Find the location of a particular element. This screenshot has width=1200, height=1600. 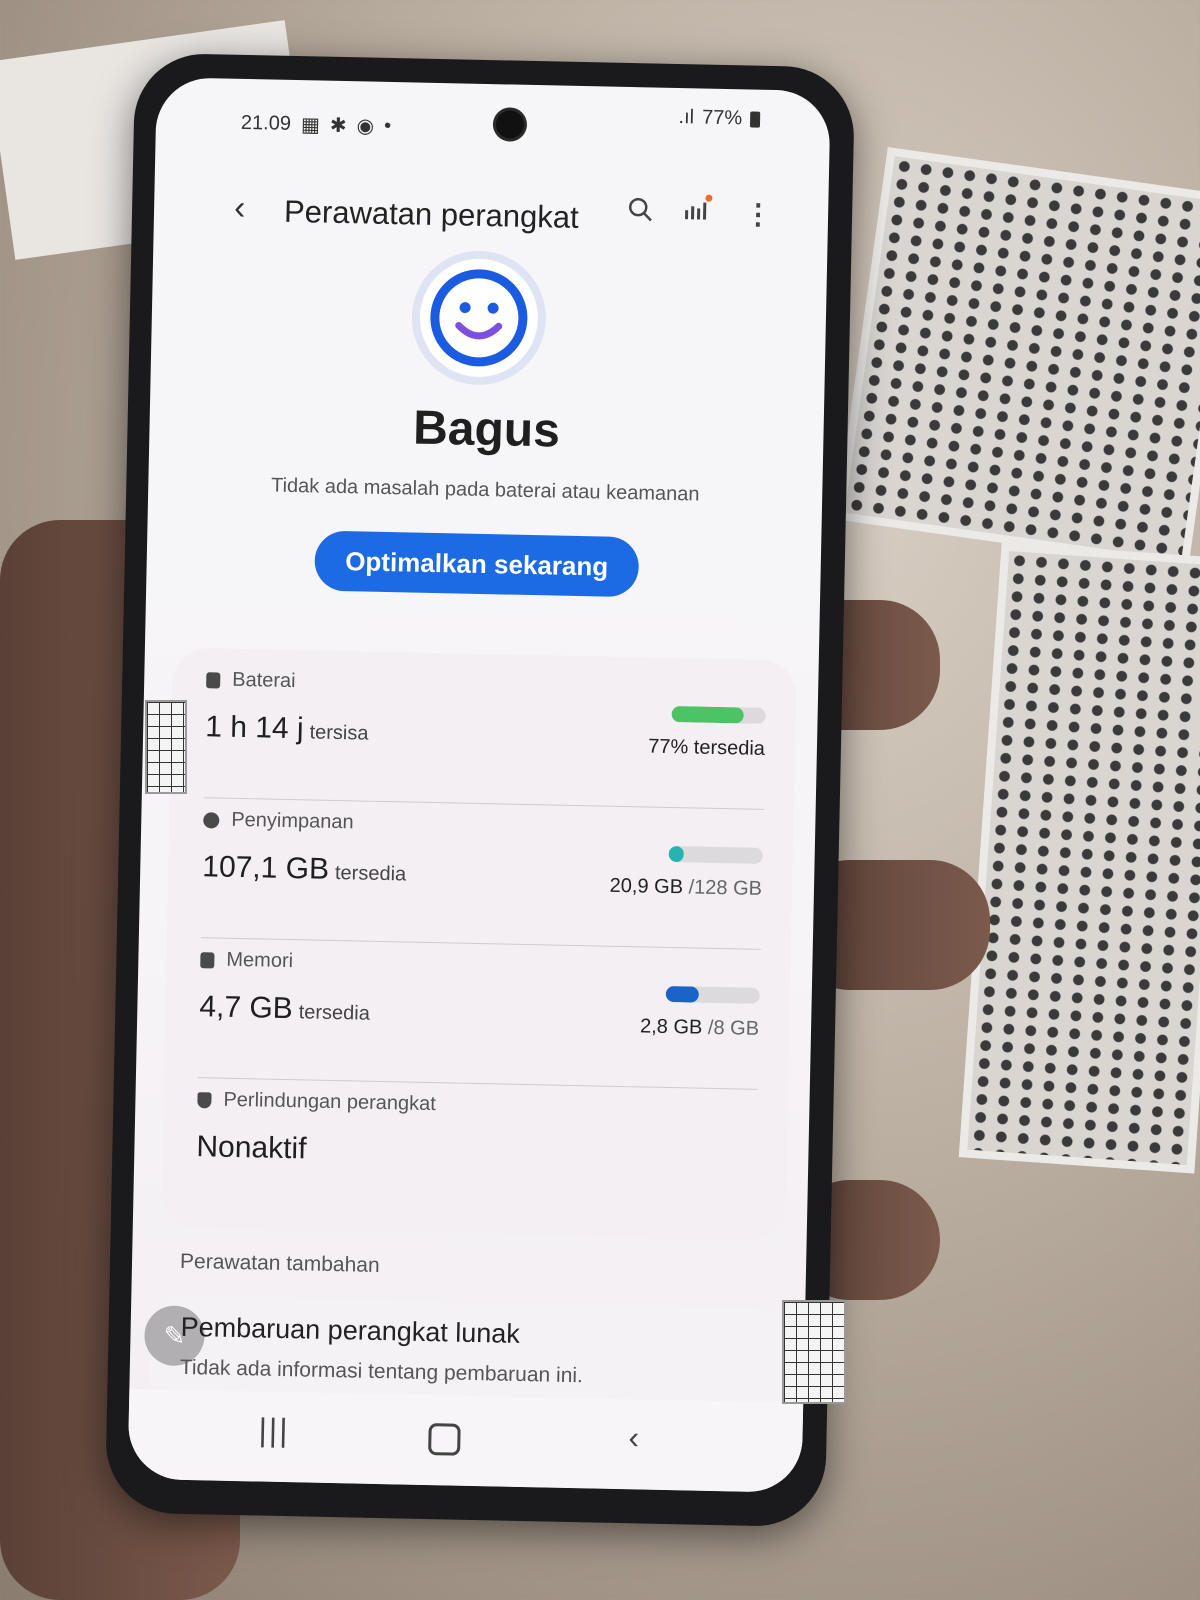

battery-bar-fill is located at coordinates (708, 714).